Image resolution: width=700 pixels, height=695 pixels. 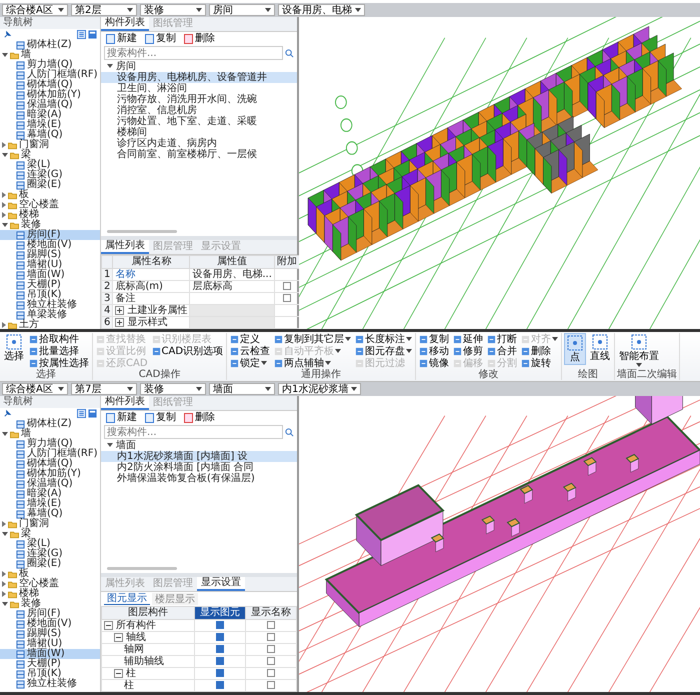 What do you see at coordinates (125, 247) in the screenshot?
I see `panel-tab: 属性列表` at bounding box center [125, 247].